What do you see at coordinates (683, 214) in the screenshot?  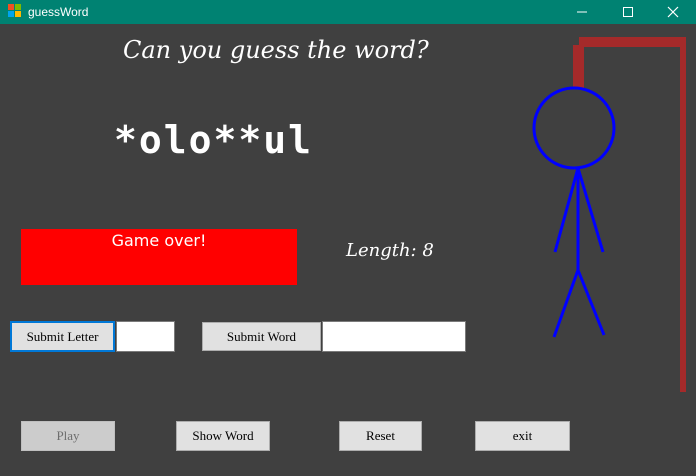 I see `gallows-post` at bounding box center [683, 214].